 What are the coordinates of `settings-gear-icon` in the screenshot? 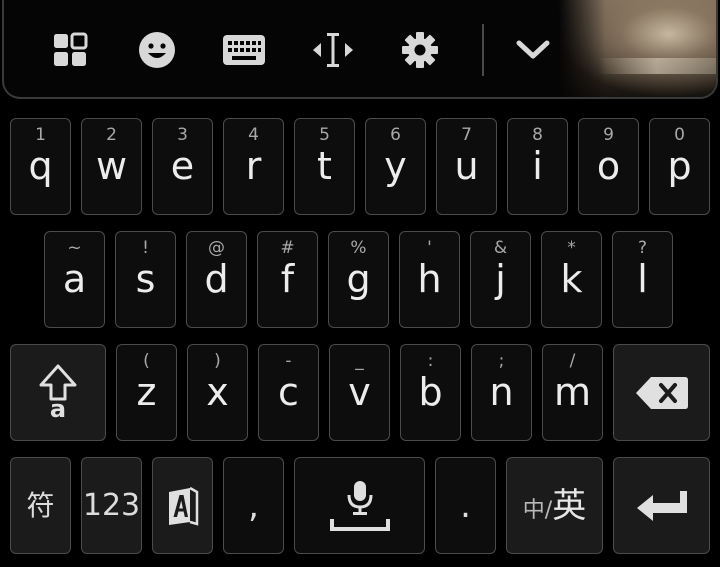 It's located at (420, 50).